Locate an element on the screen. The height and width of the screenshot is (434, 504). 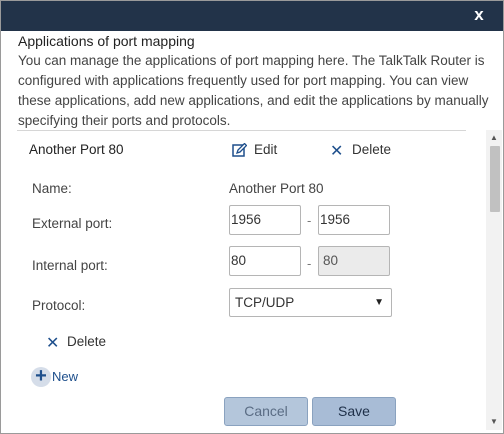
section-title: Applications of port mapping is located at coordinates (106, 41).